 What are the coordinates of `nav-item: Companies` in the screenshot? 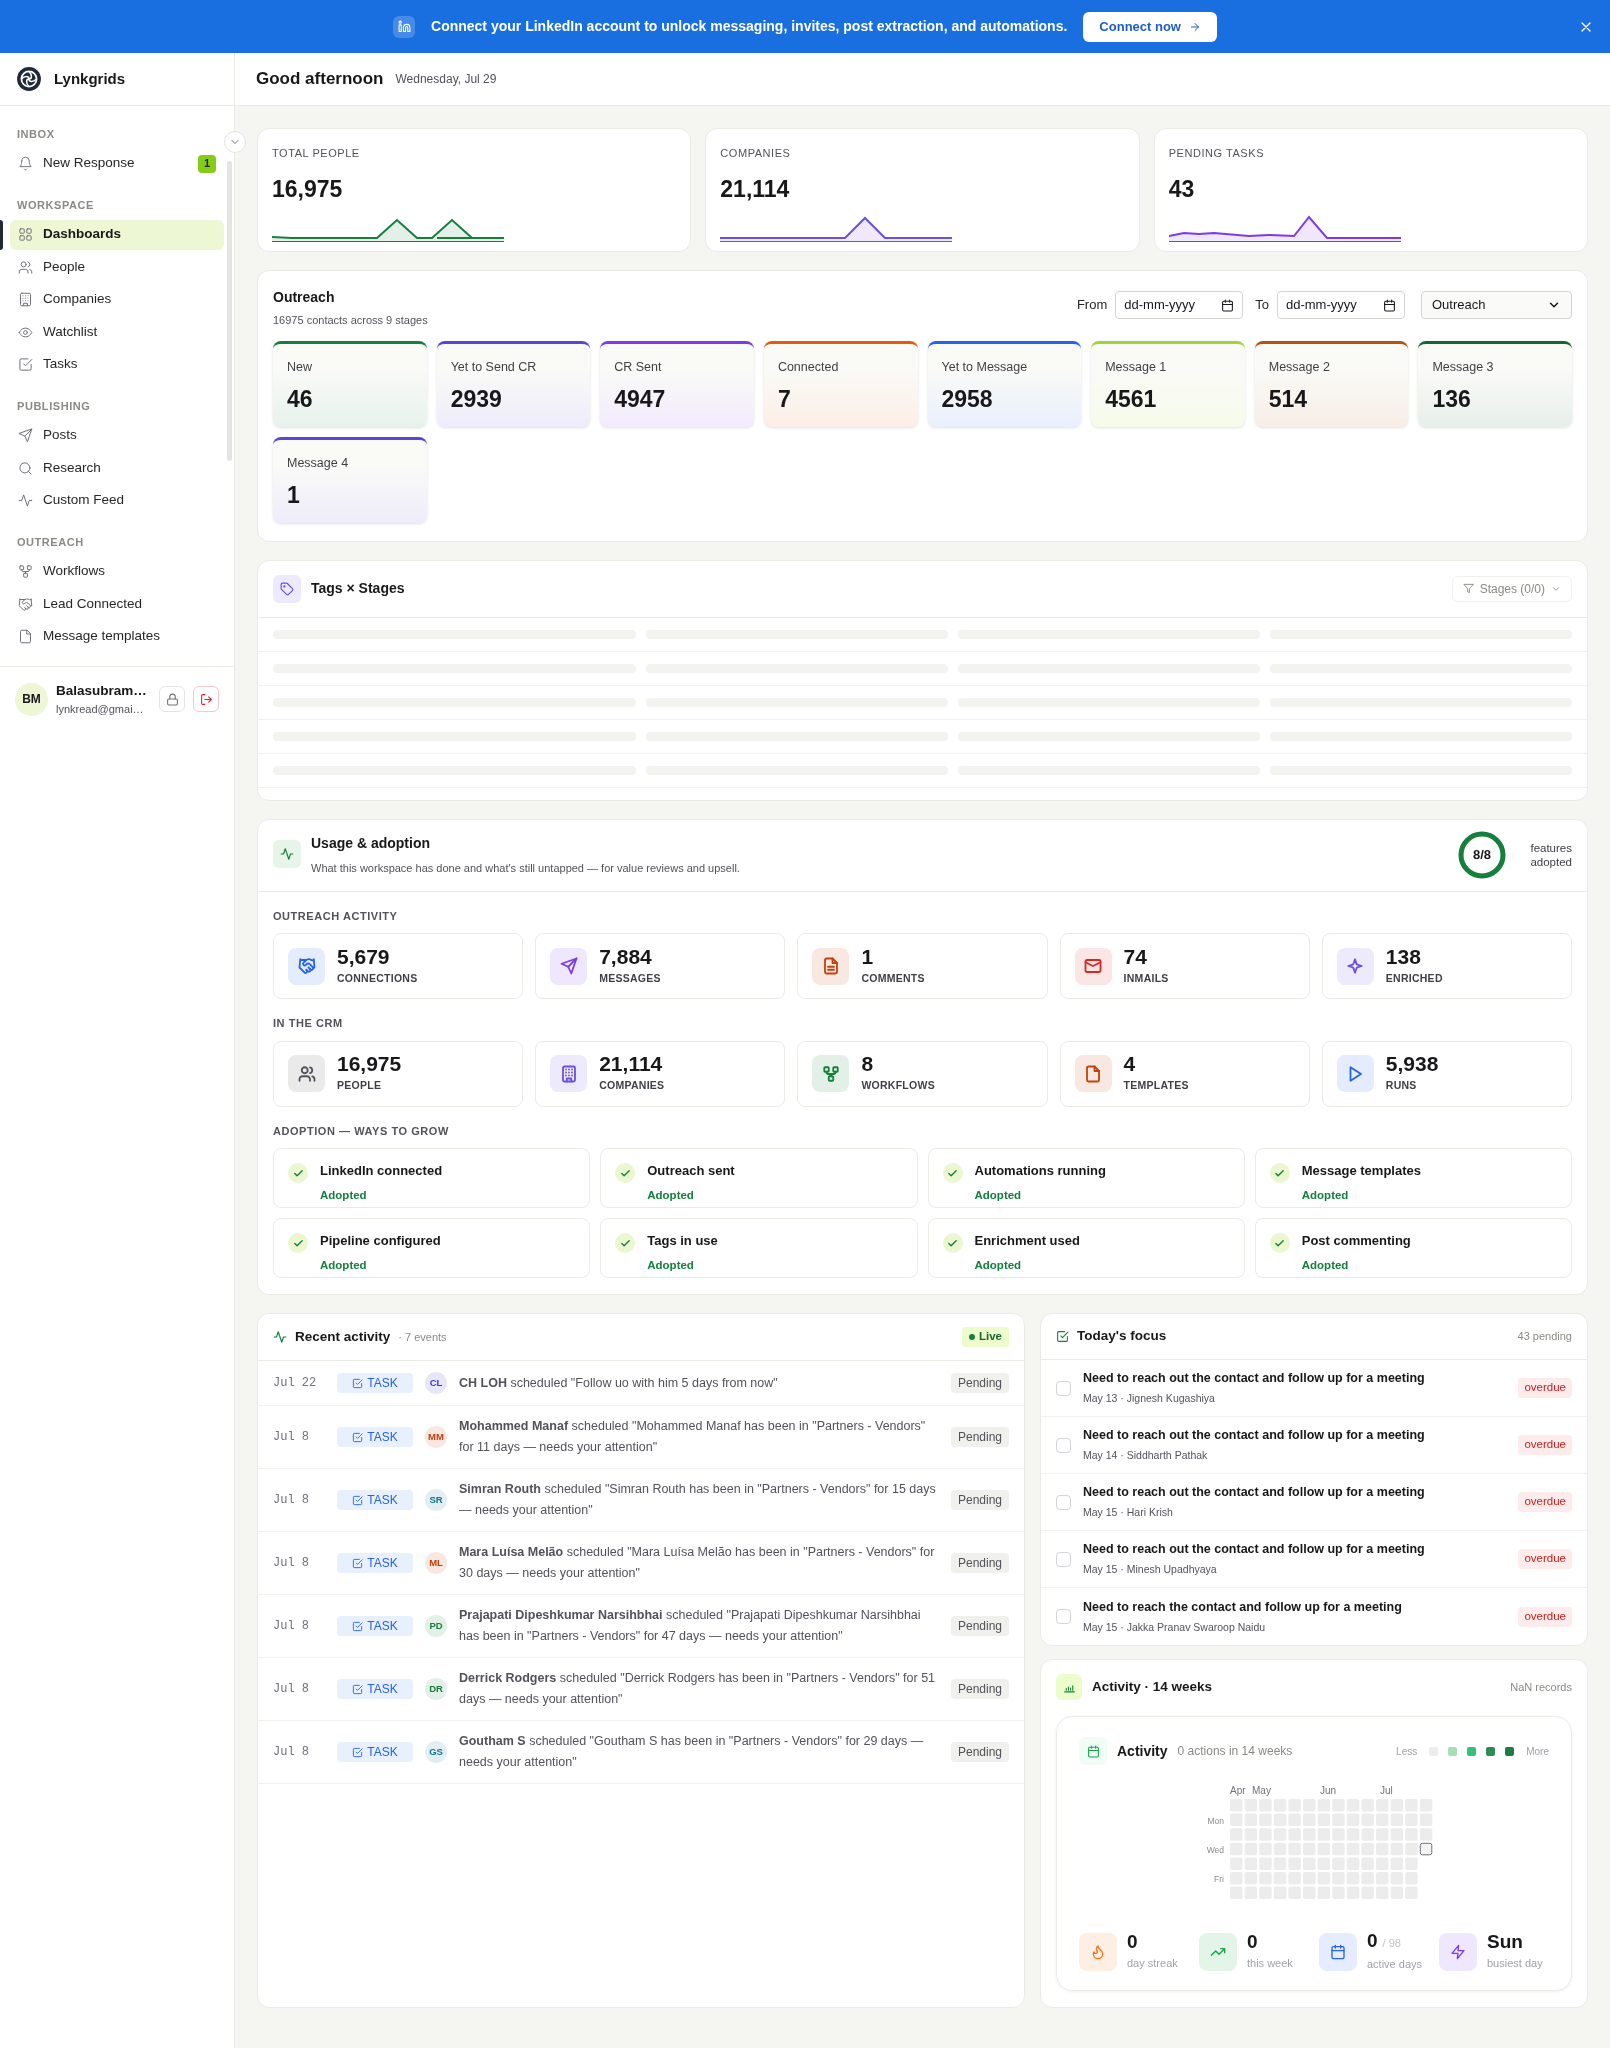 It's located at (117, 299).